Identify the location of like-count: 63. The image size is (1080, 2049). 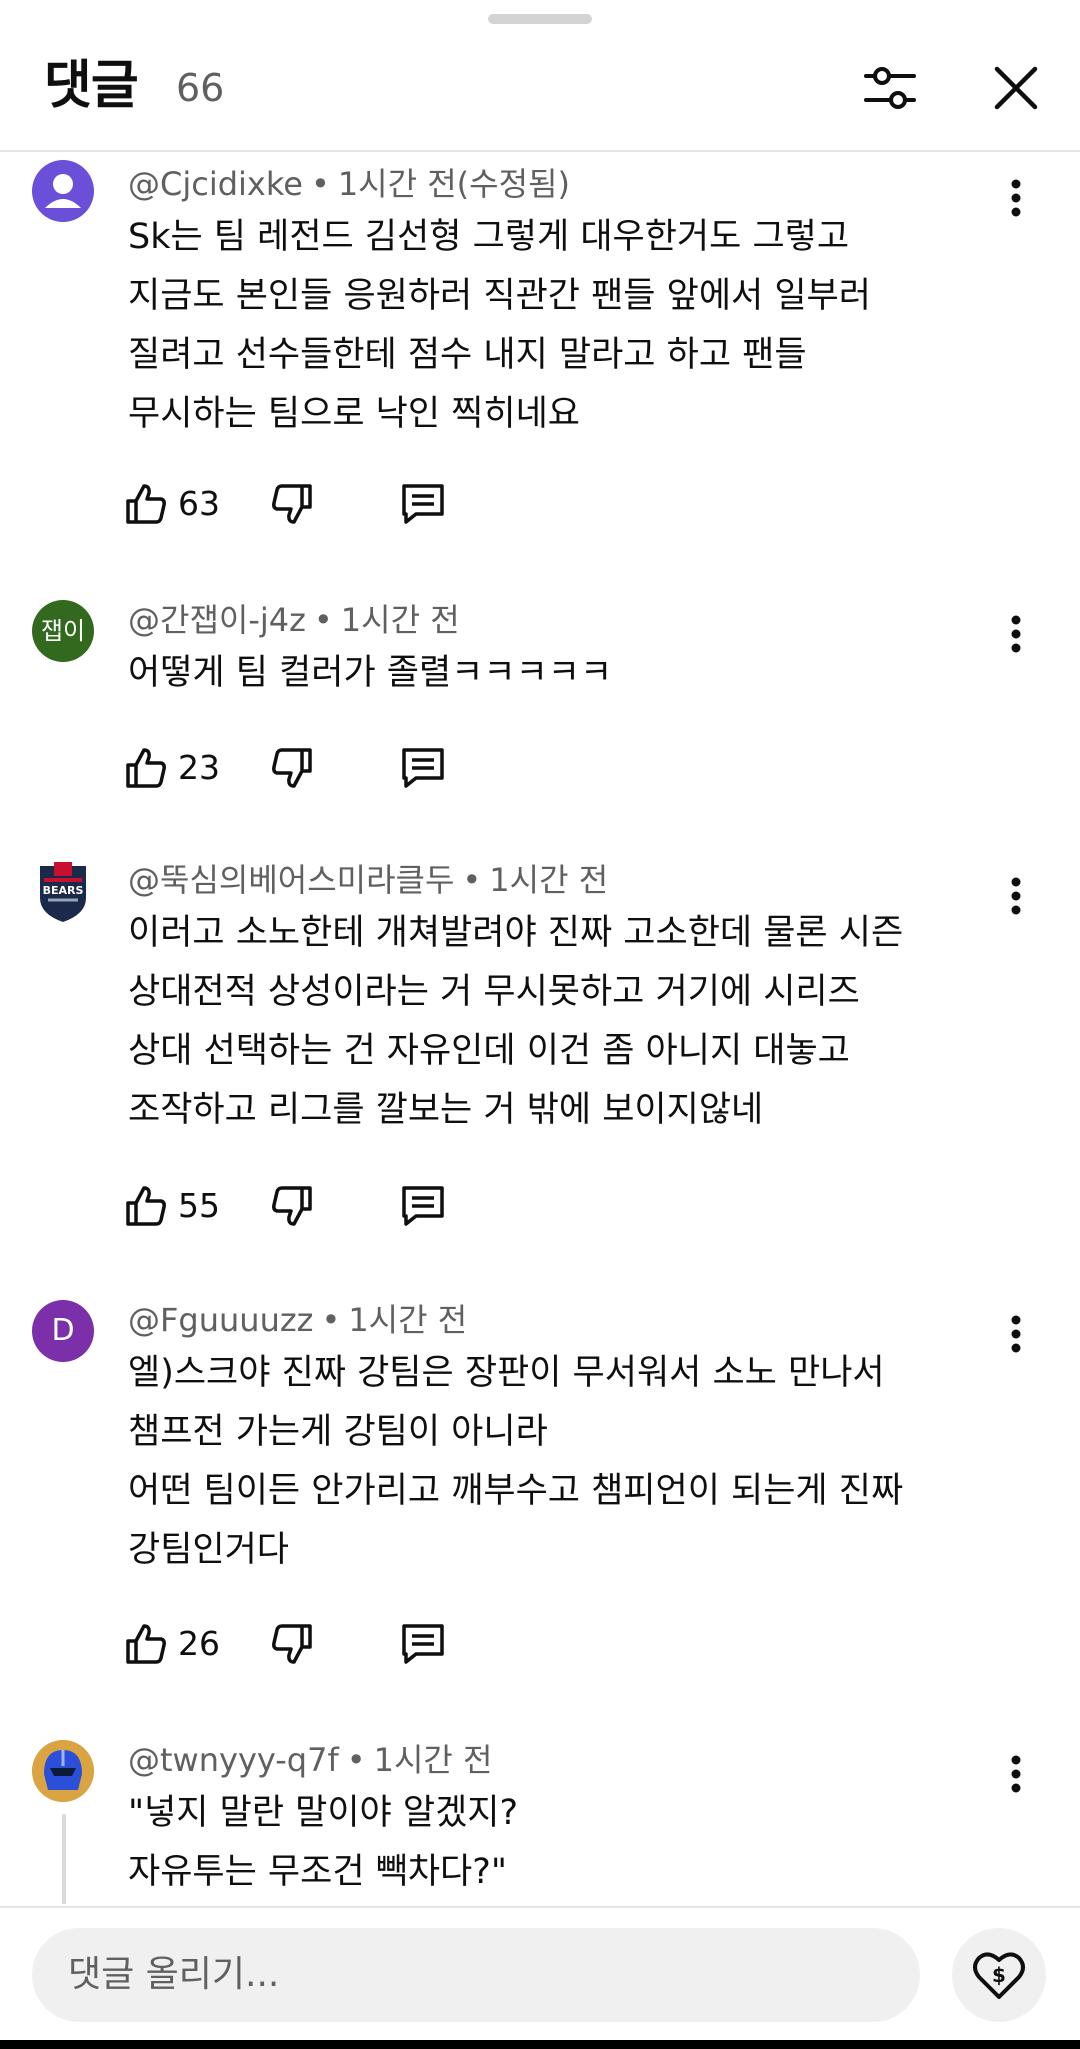
(199, 503).